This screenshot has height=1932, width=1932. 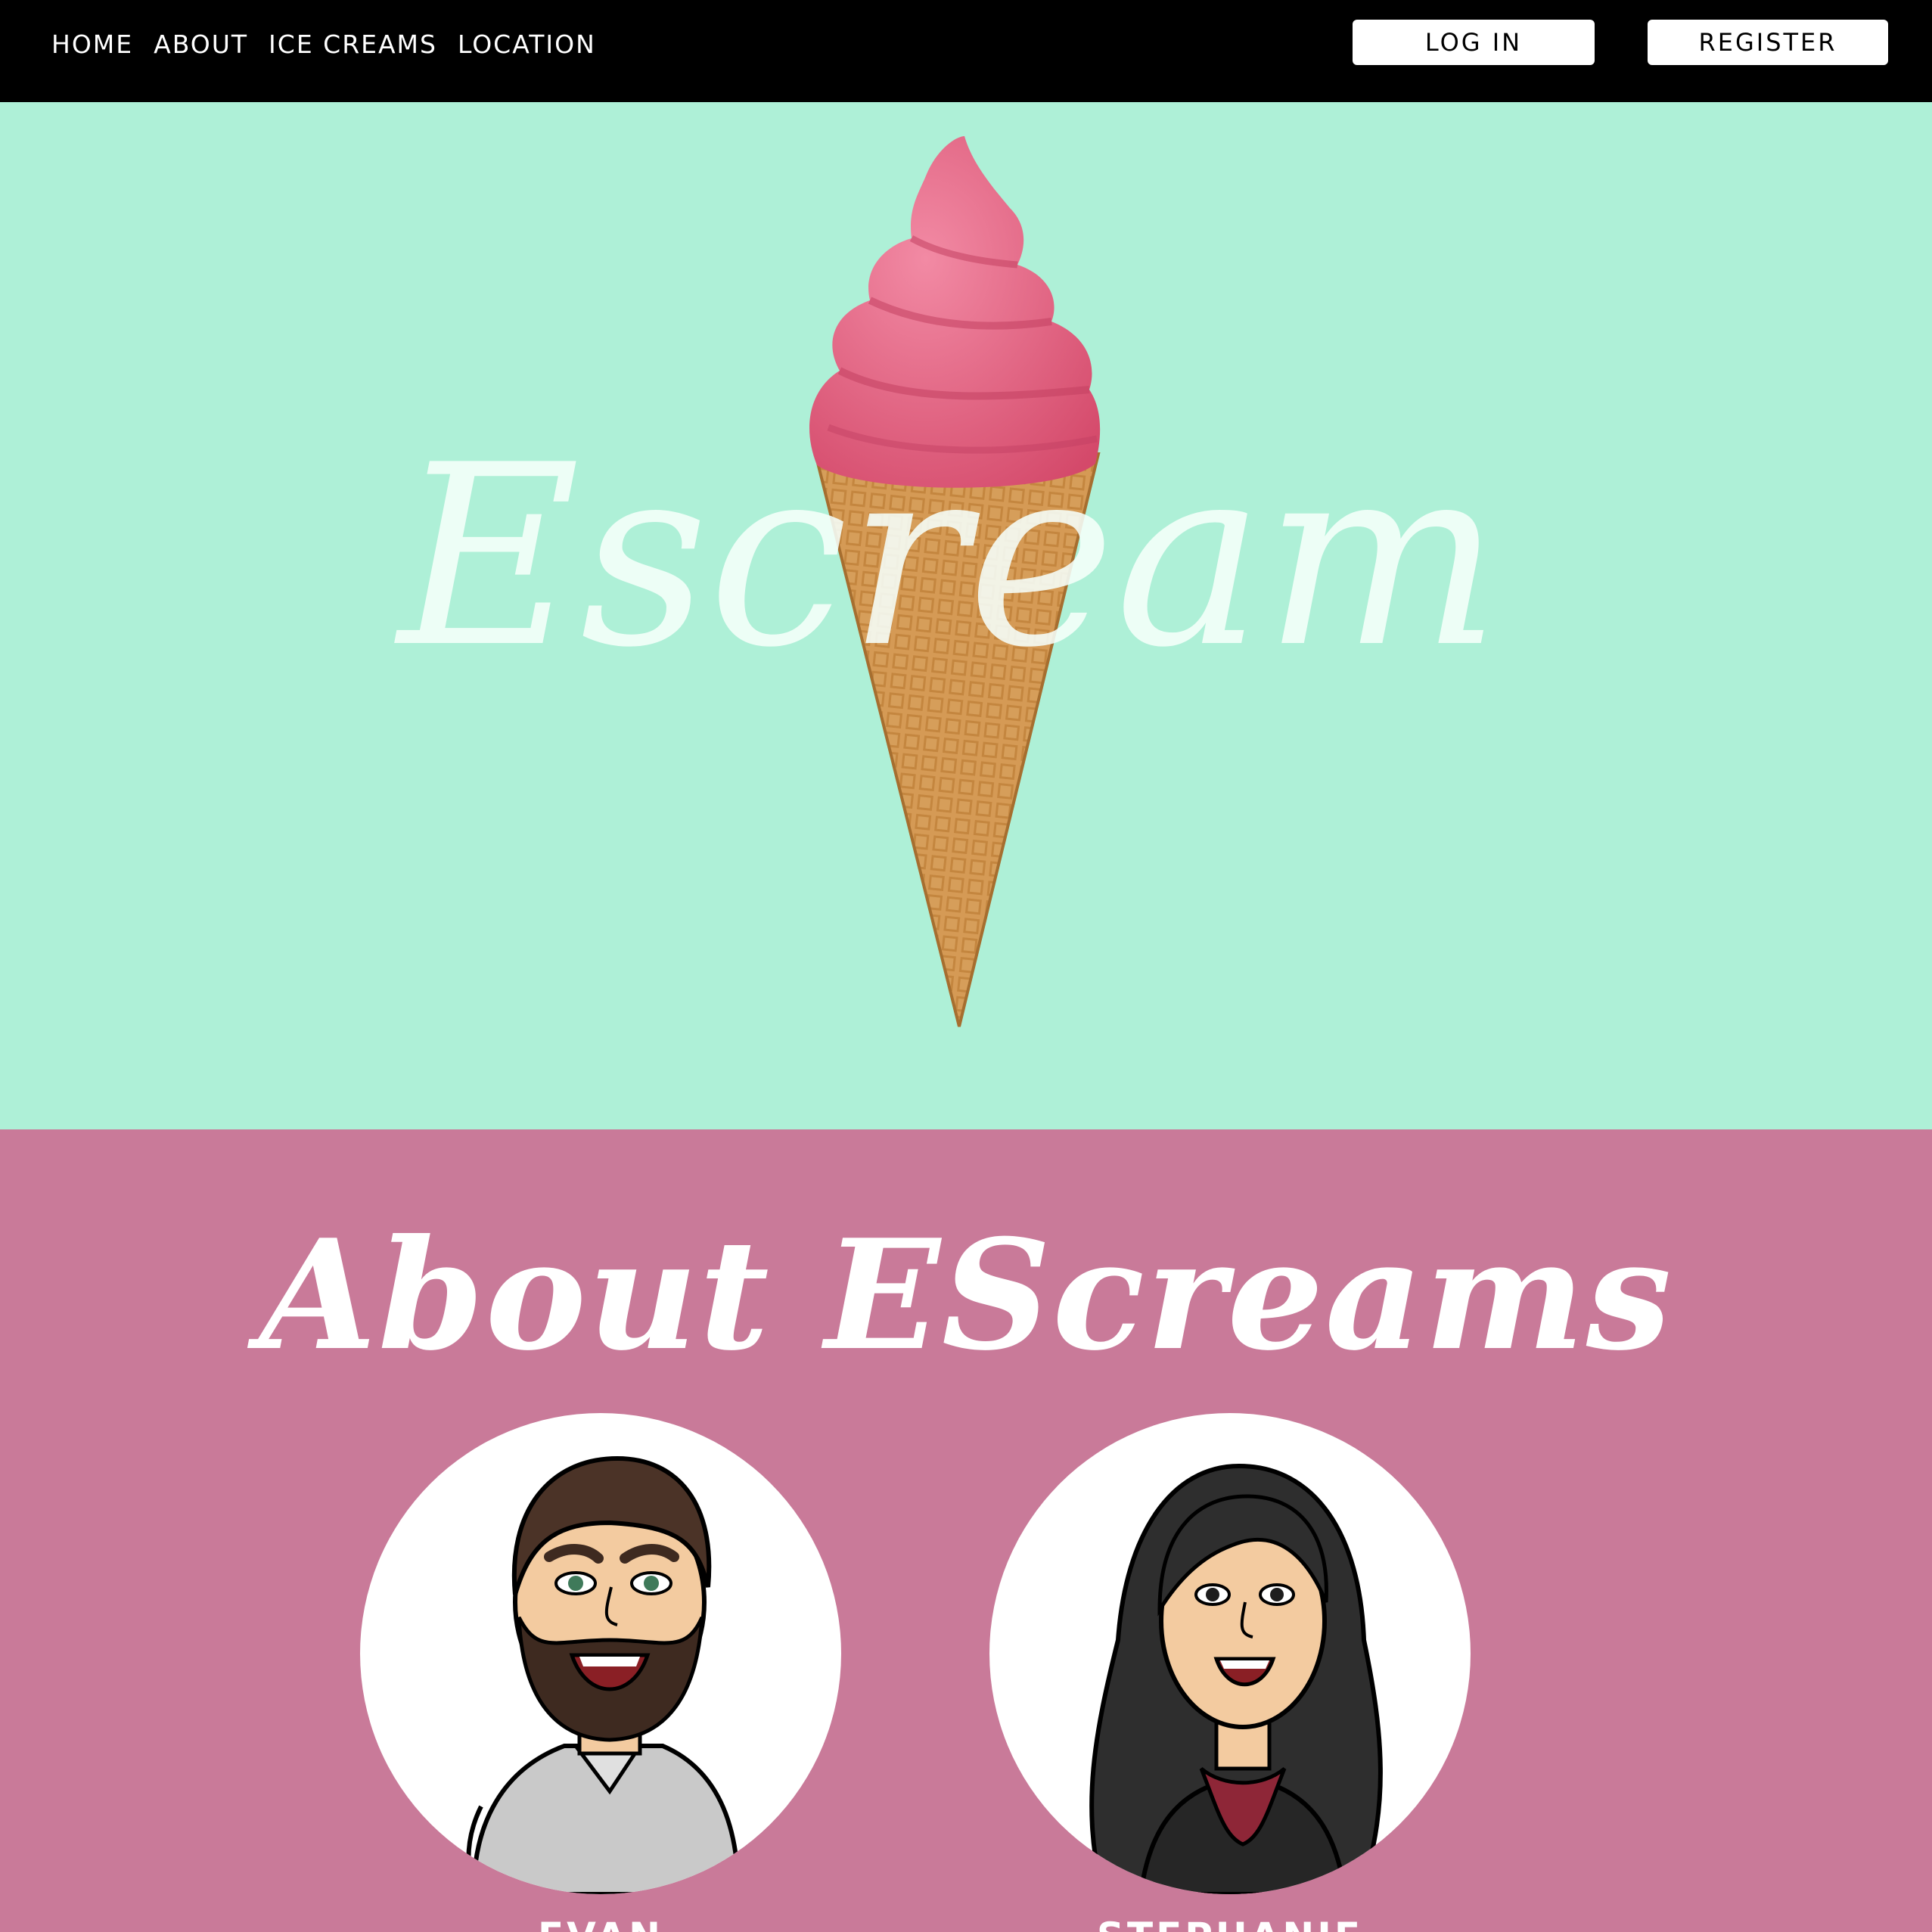 I want to click on about-title: About EScreams, so click(x=966, y=1295).